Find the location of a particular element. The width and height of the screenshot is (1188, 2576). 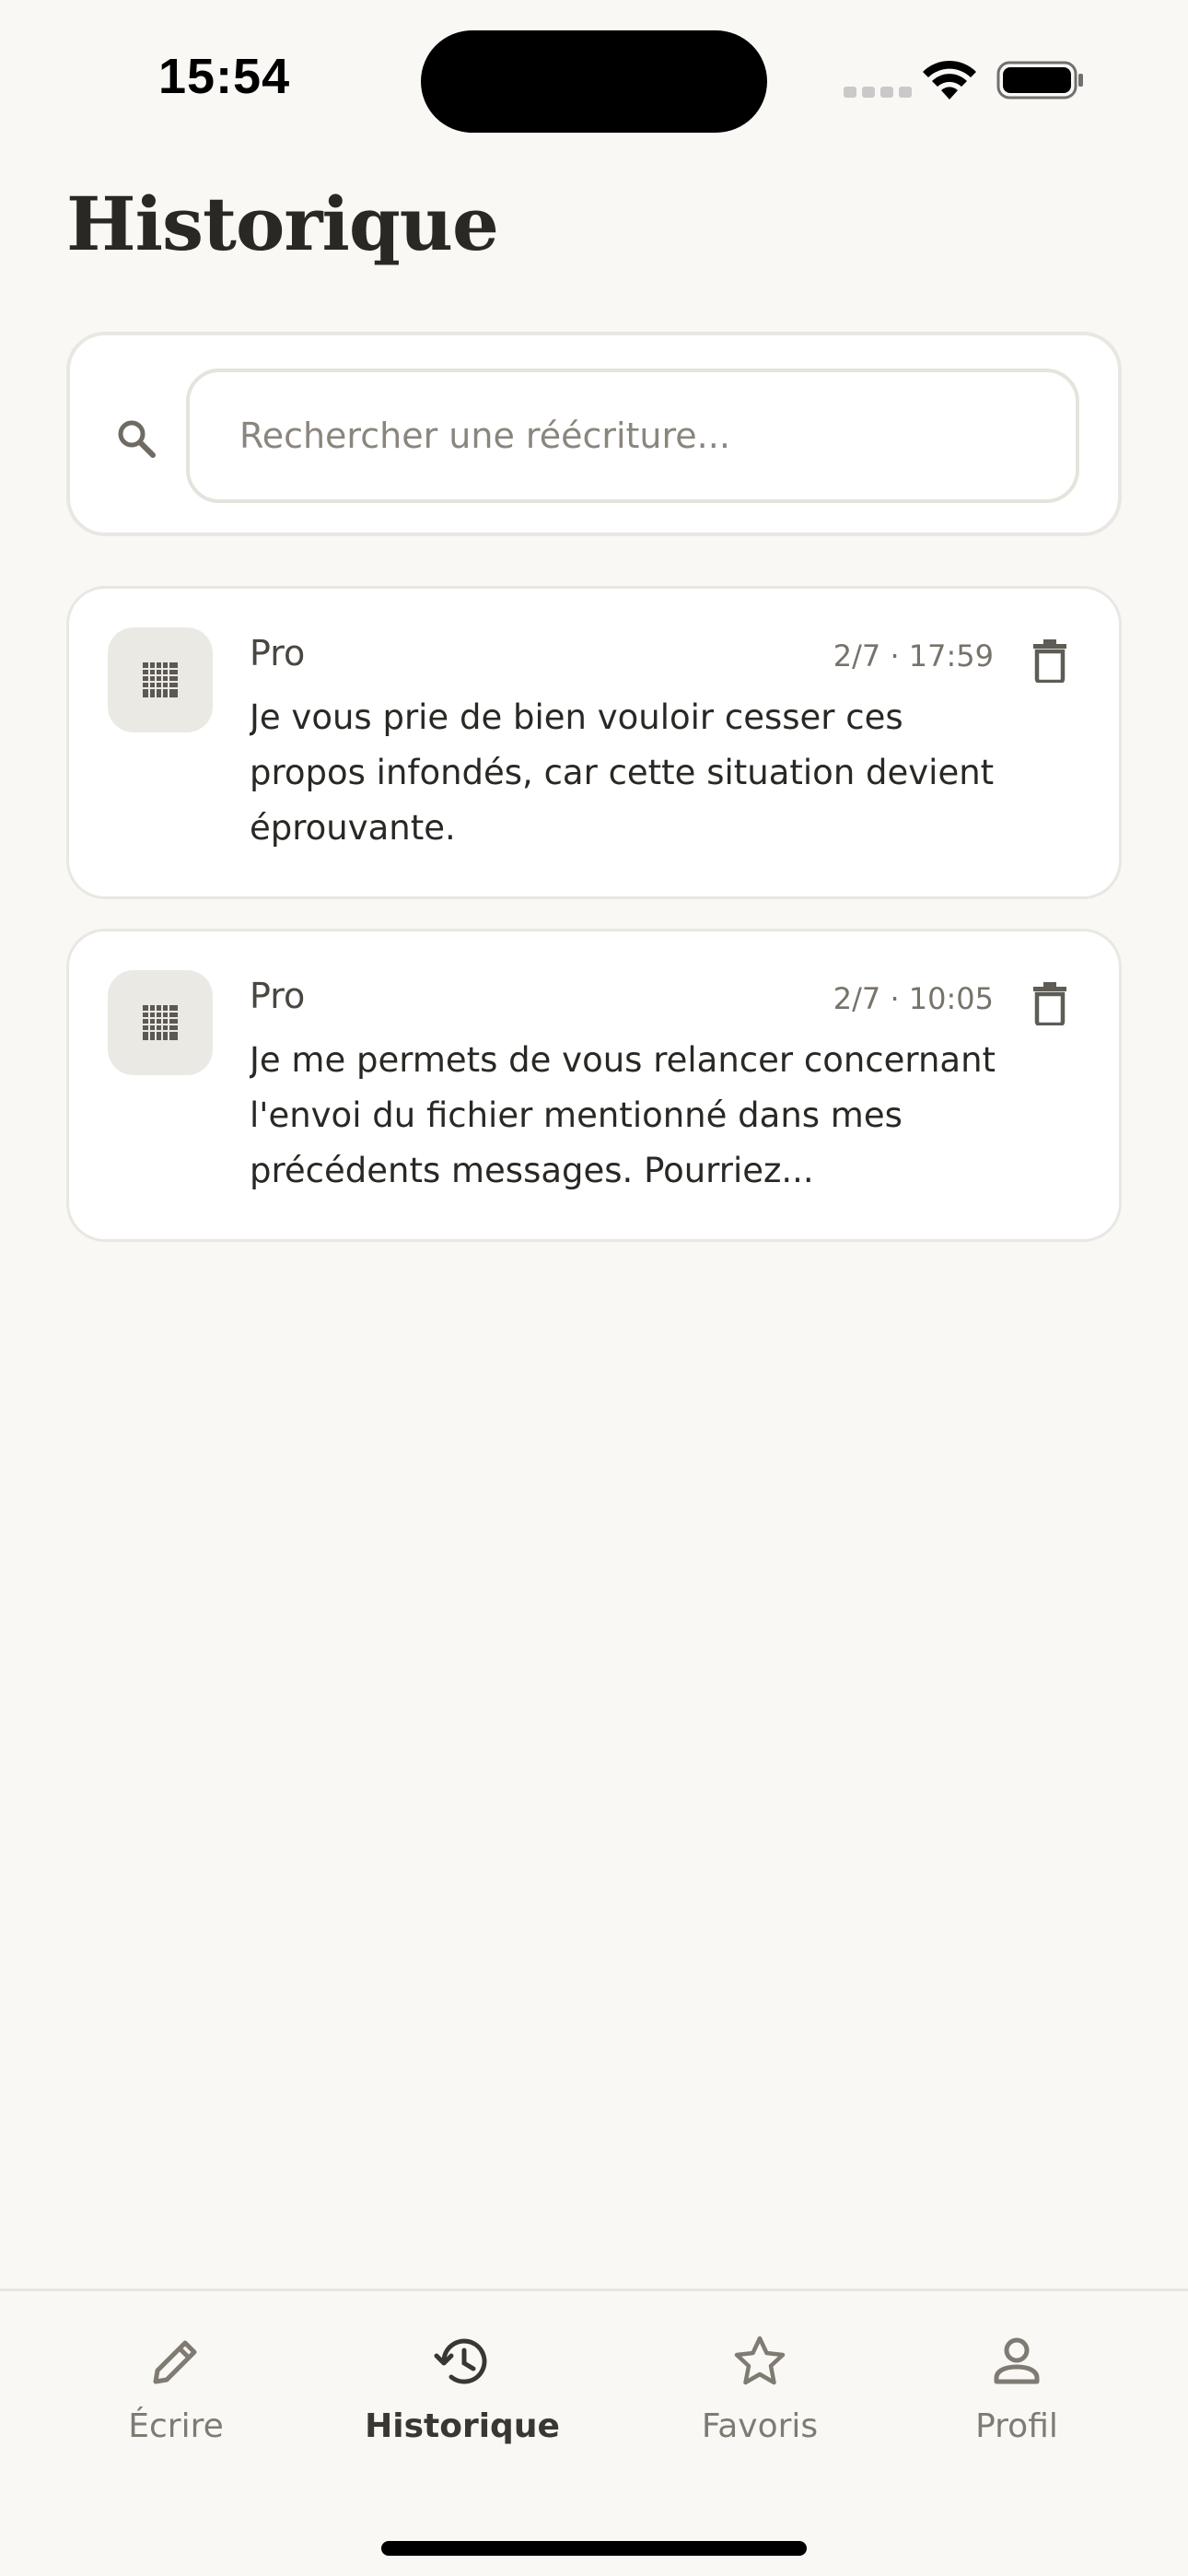

timestamp: 2/7 · 17:59 is located at coordinates (913, 656).